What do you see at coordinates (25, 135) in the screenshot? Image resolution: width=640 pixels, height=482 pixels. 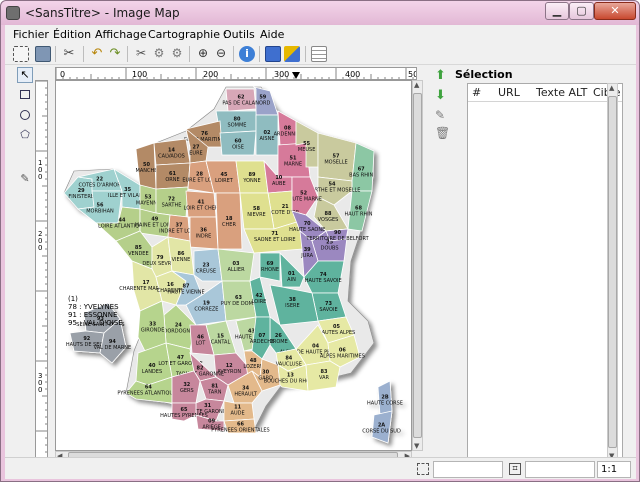 I see `polygon-tool-icon: ⬠` at bounding box center [25, 135].